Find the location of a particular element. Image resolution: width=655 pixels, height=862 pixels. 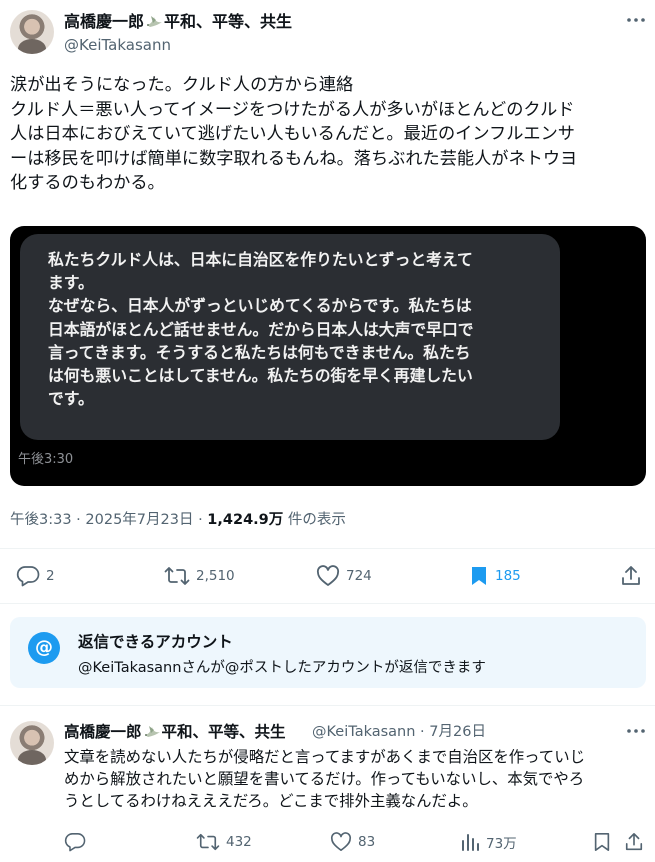

post-text-line: 化するのもわかる。 is located at coordinates (87, 183).